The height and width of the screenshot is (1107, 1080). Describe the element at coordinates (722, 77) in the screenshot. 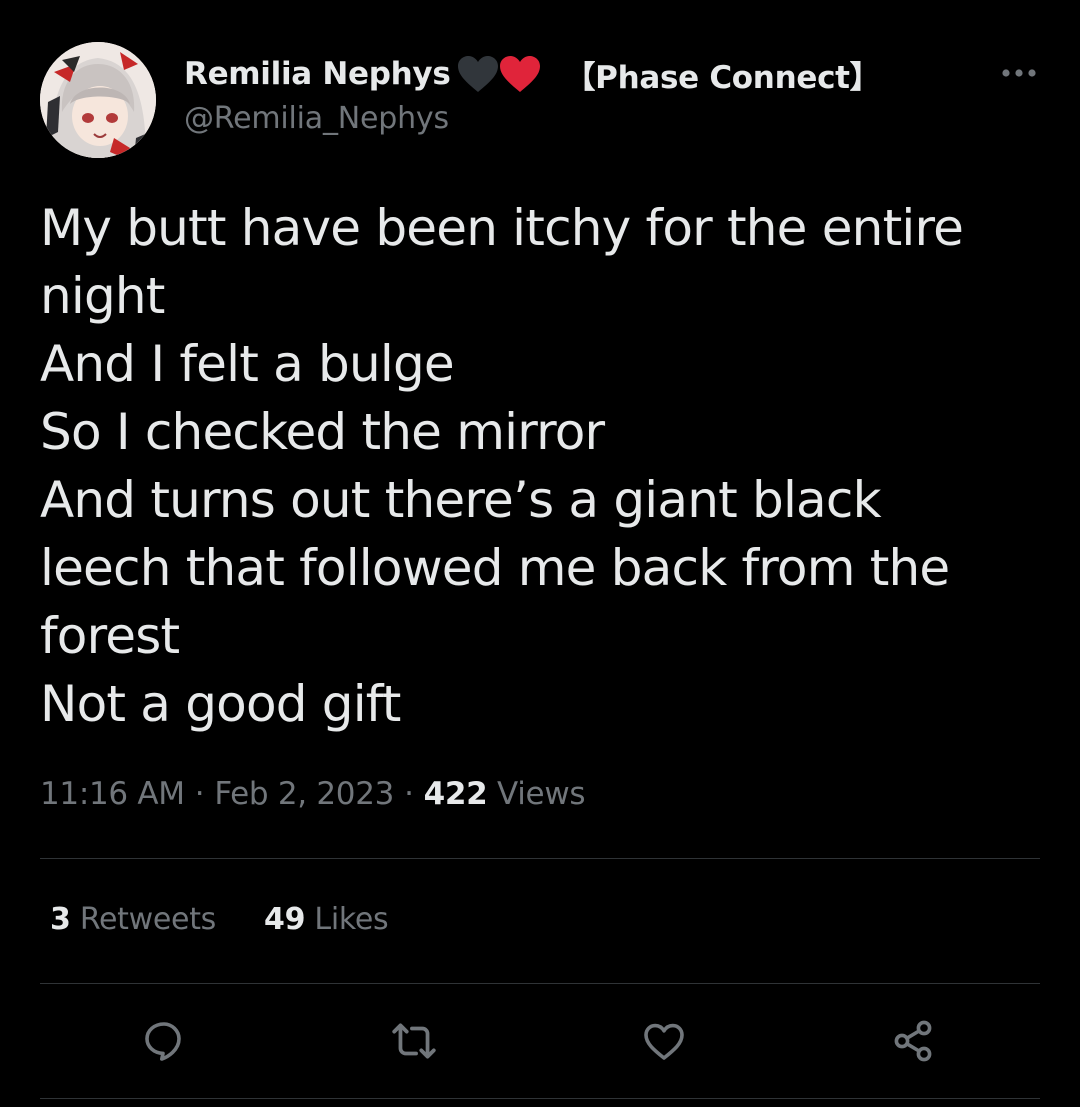

I see `author-affiliation-tag: 【Phase Connect】` at that location.